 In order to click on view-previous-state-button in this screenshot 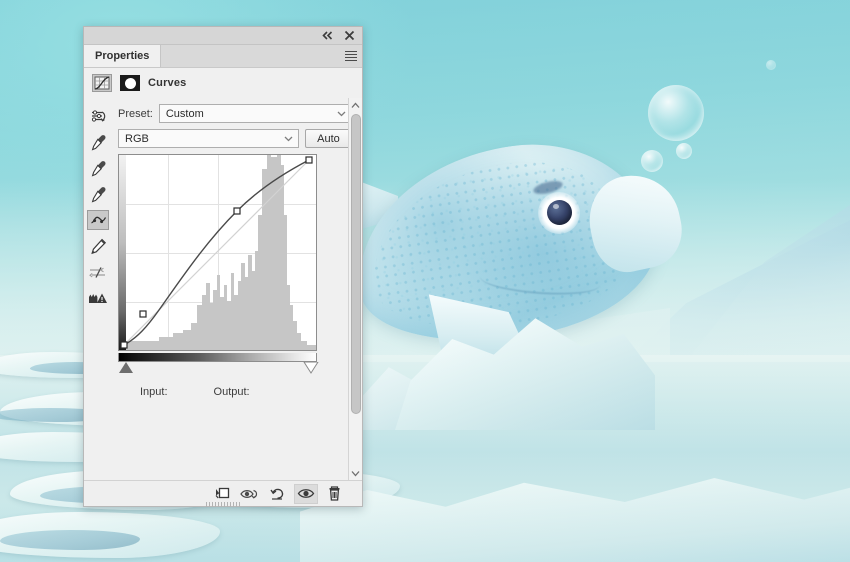, I will do `click(250, 494)`.